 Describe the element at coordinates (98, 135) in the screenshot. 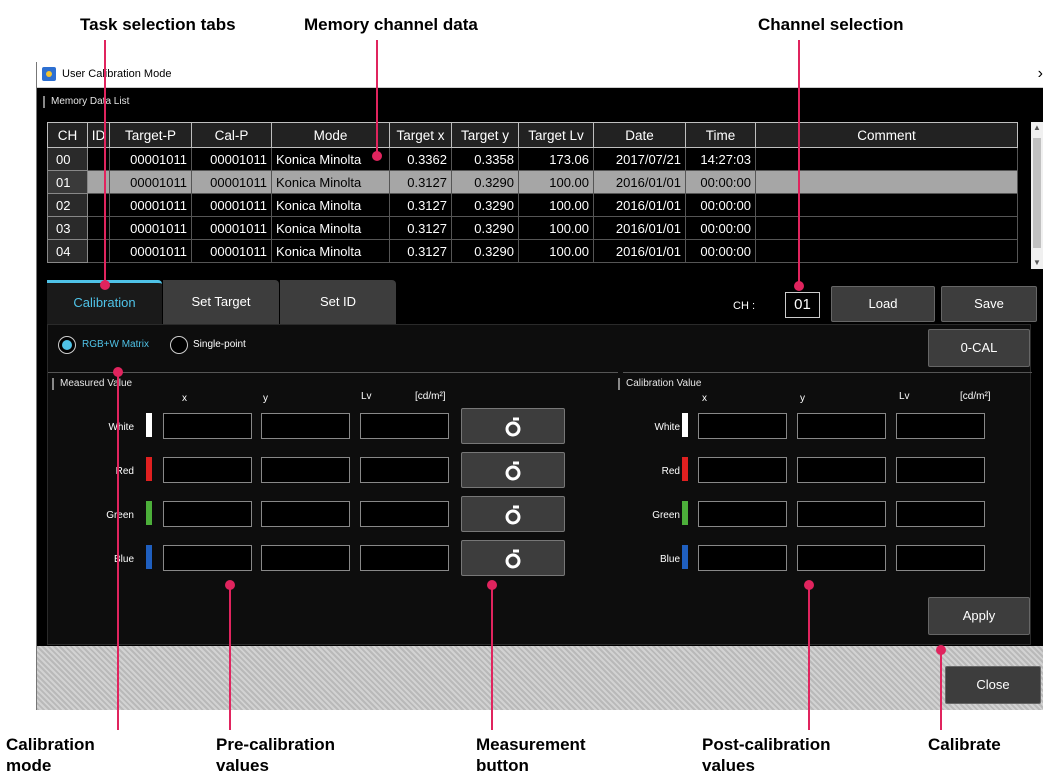

I see `col-header-id: ID` at that location.